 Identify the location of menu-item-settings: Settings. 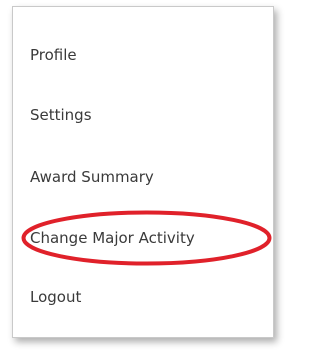
(61, 115).